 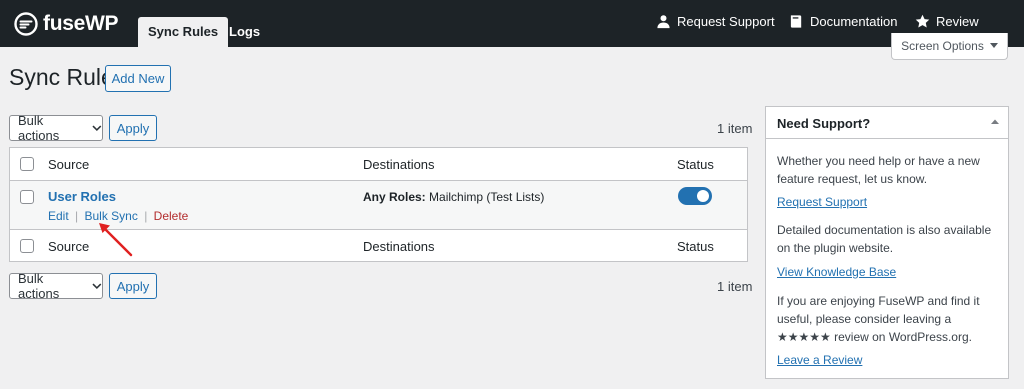 I want to click on screen-options-label: Screen Options, so click(x=942, y=46).